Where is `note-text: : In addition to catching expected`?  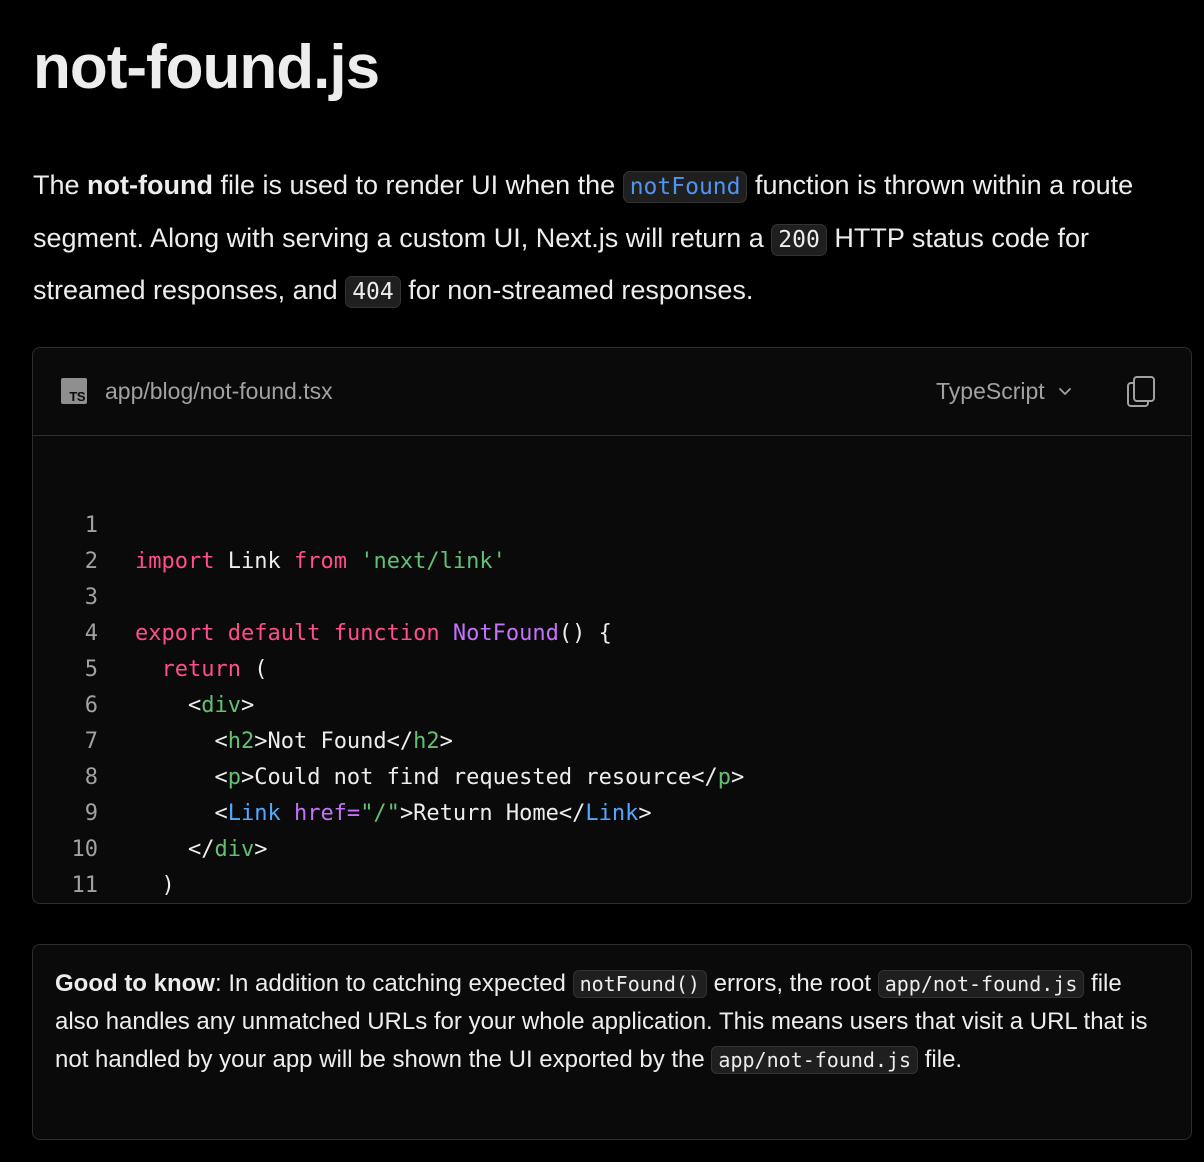
note-text: : In addition to catching expected is located at coordinates (393, 983).